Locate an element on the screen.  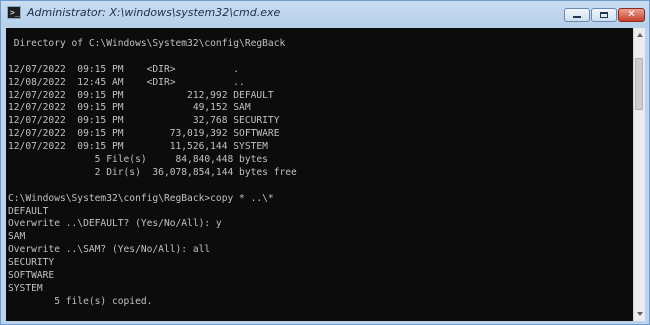
minimize-button is located at coordinates (577, 15).